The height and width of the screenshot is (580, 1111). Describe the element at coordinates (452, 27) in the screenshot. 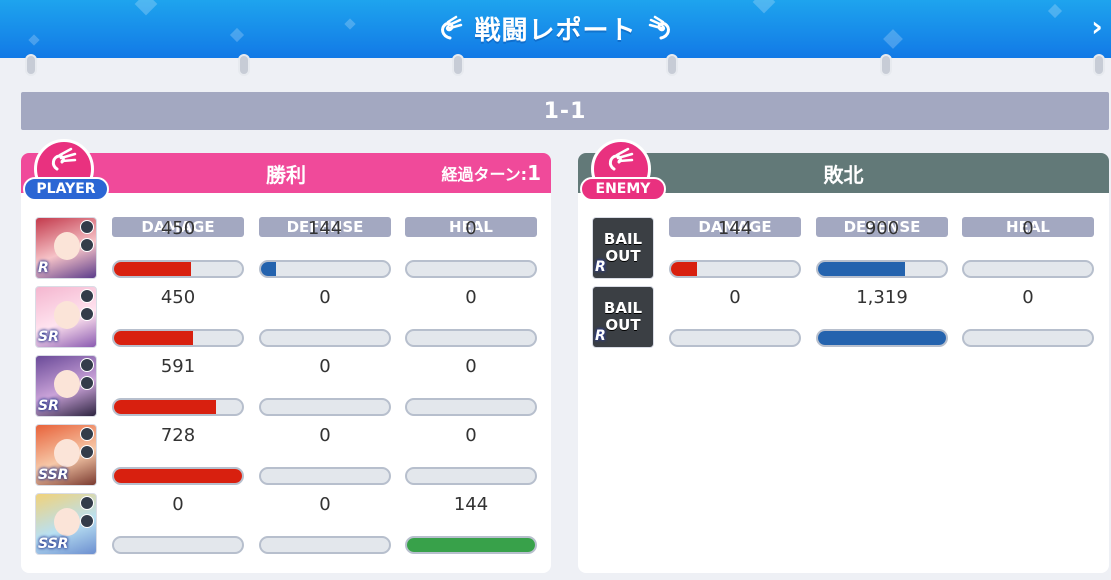

I see `wing-left-icon` at that location.